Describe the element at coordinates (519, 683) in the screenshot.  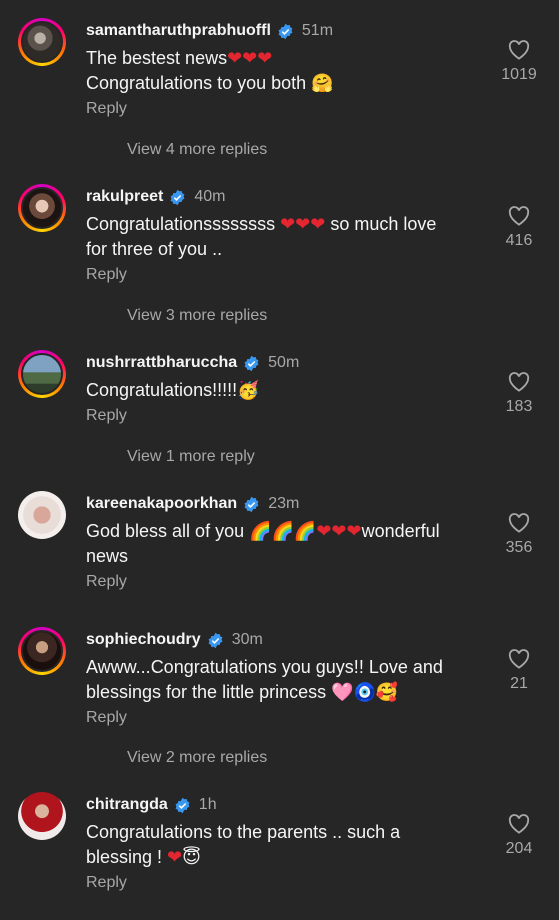
I see `like-count: 21` at that location.